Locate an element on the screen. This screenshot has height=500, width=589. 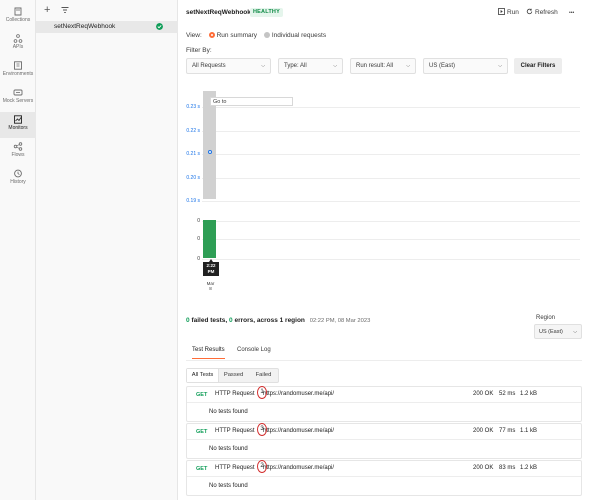
response-time-point is located at coordinates (210, 152).